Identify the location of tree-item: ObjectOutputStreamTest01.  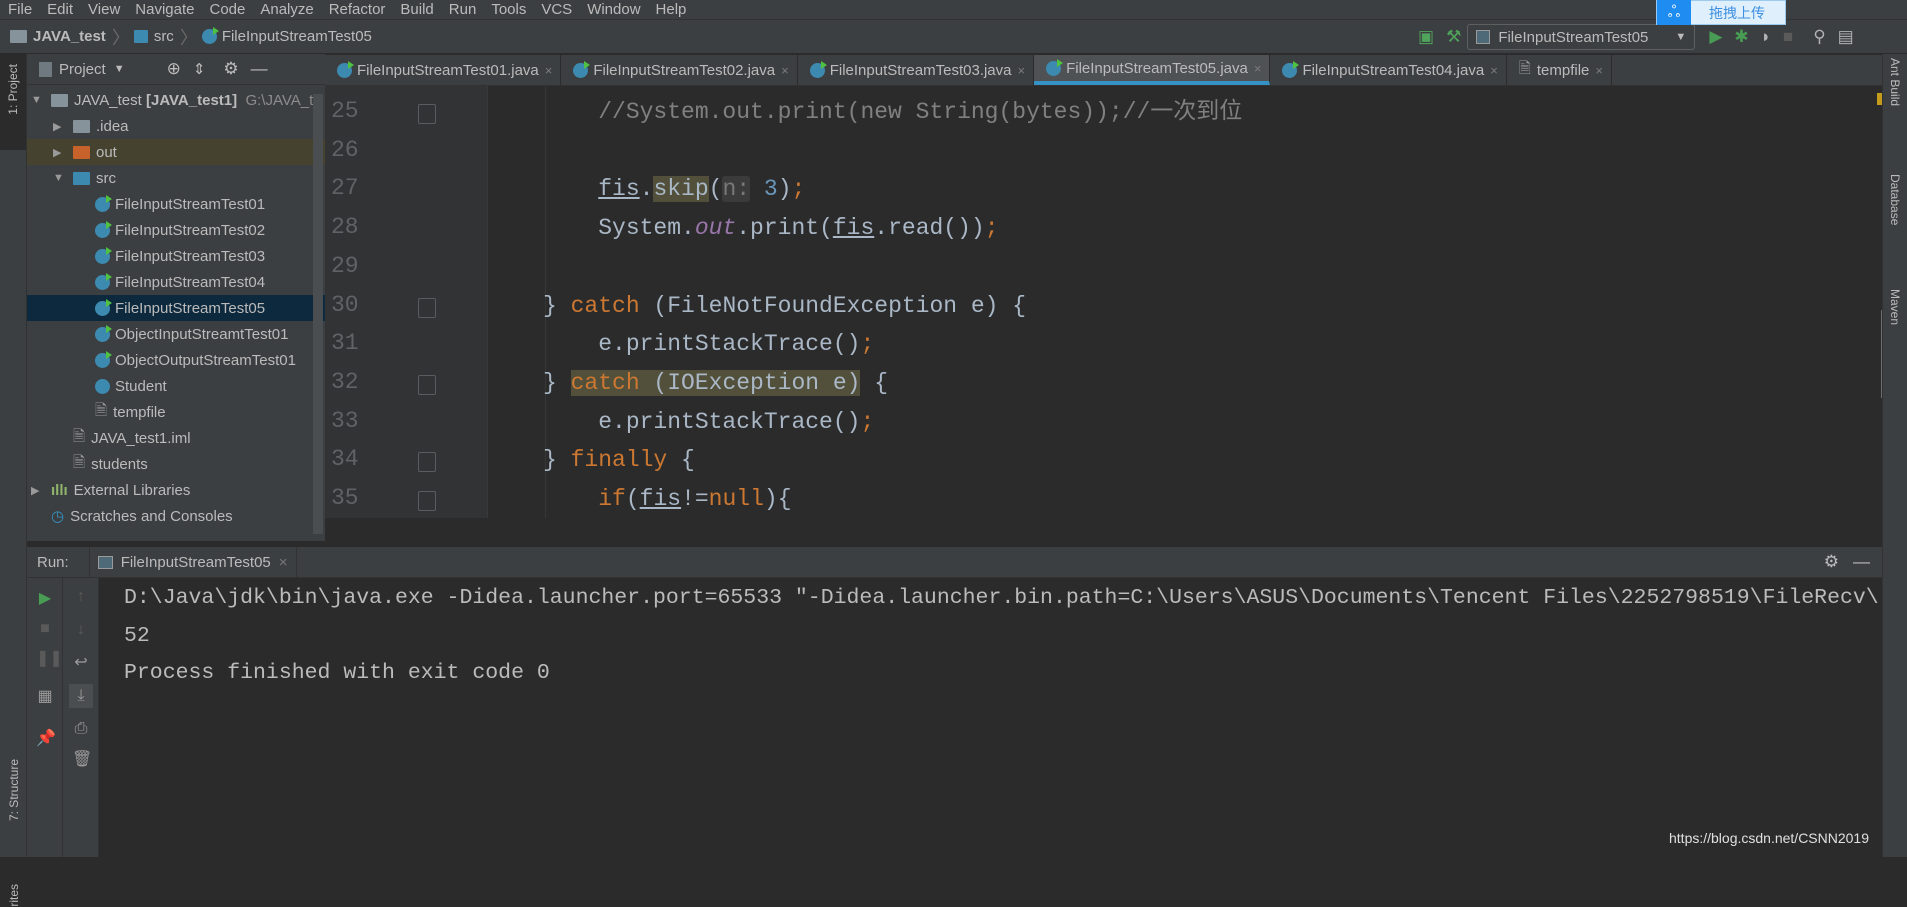
(176, 360).